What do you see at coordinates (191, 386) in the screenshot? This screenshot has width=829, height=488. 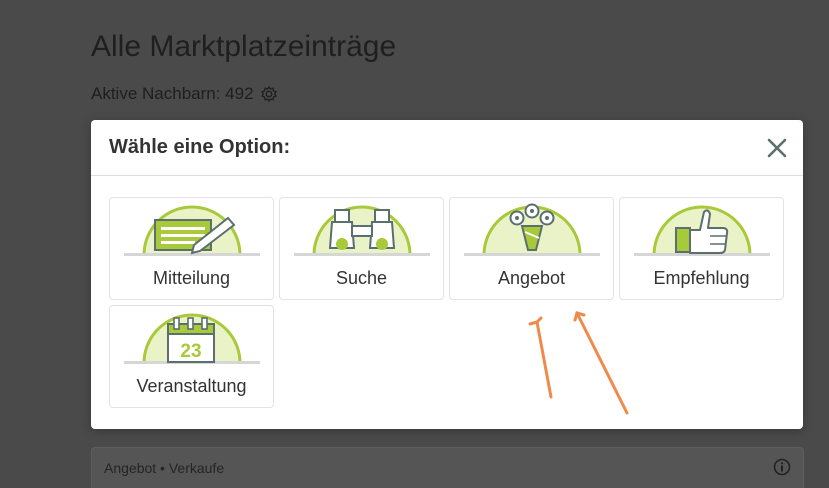 I see `option-label: Veranstaltung` at bounding box center [191, 386].